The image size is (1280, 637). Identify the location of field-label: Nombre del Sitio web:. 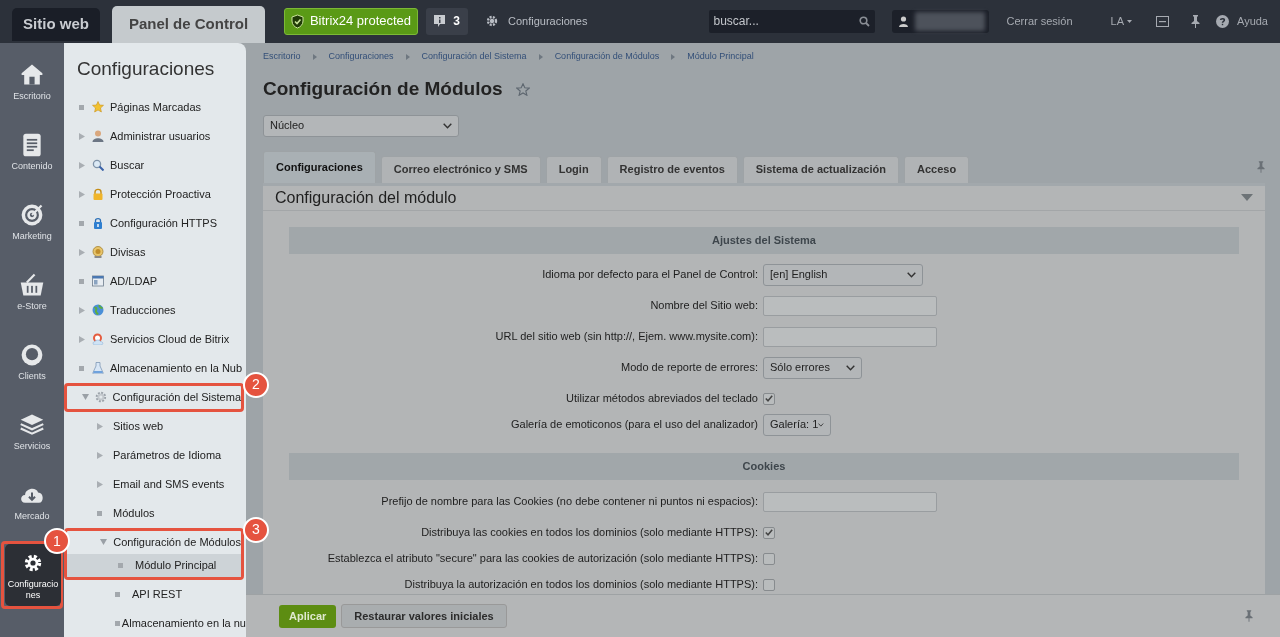
(704, 306).